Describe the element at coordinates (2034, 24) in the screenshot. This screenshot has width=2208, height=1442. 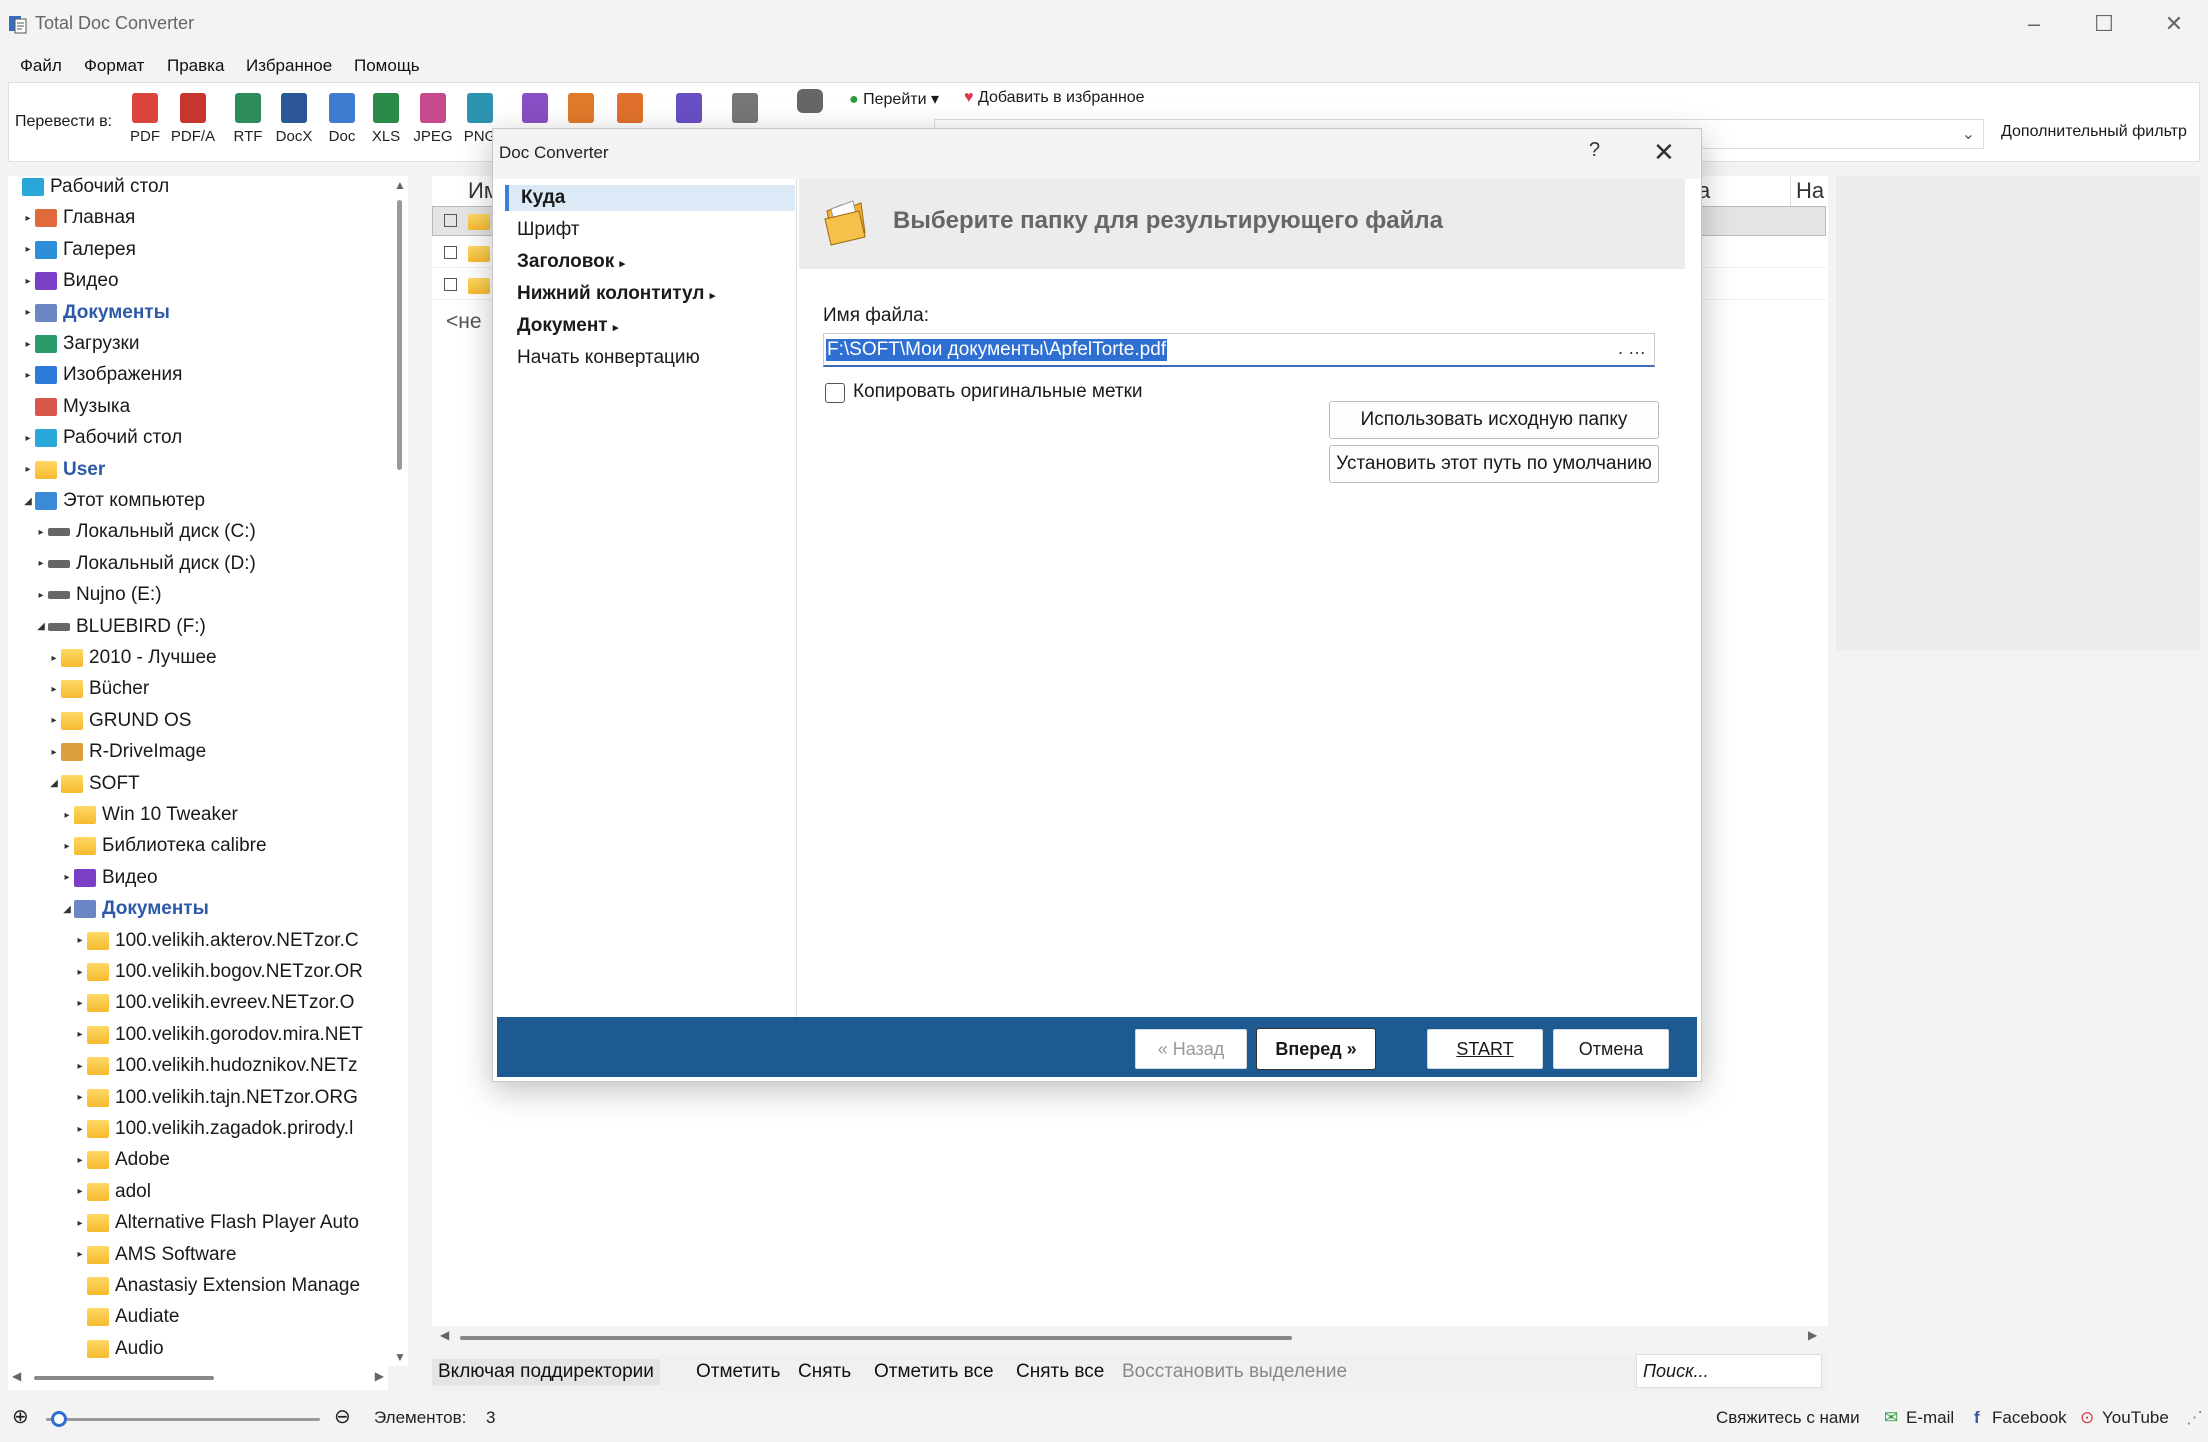
I see `minimize-button: –` at that location.